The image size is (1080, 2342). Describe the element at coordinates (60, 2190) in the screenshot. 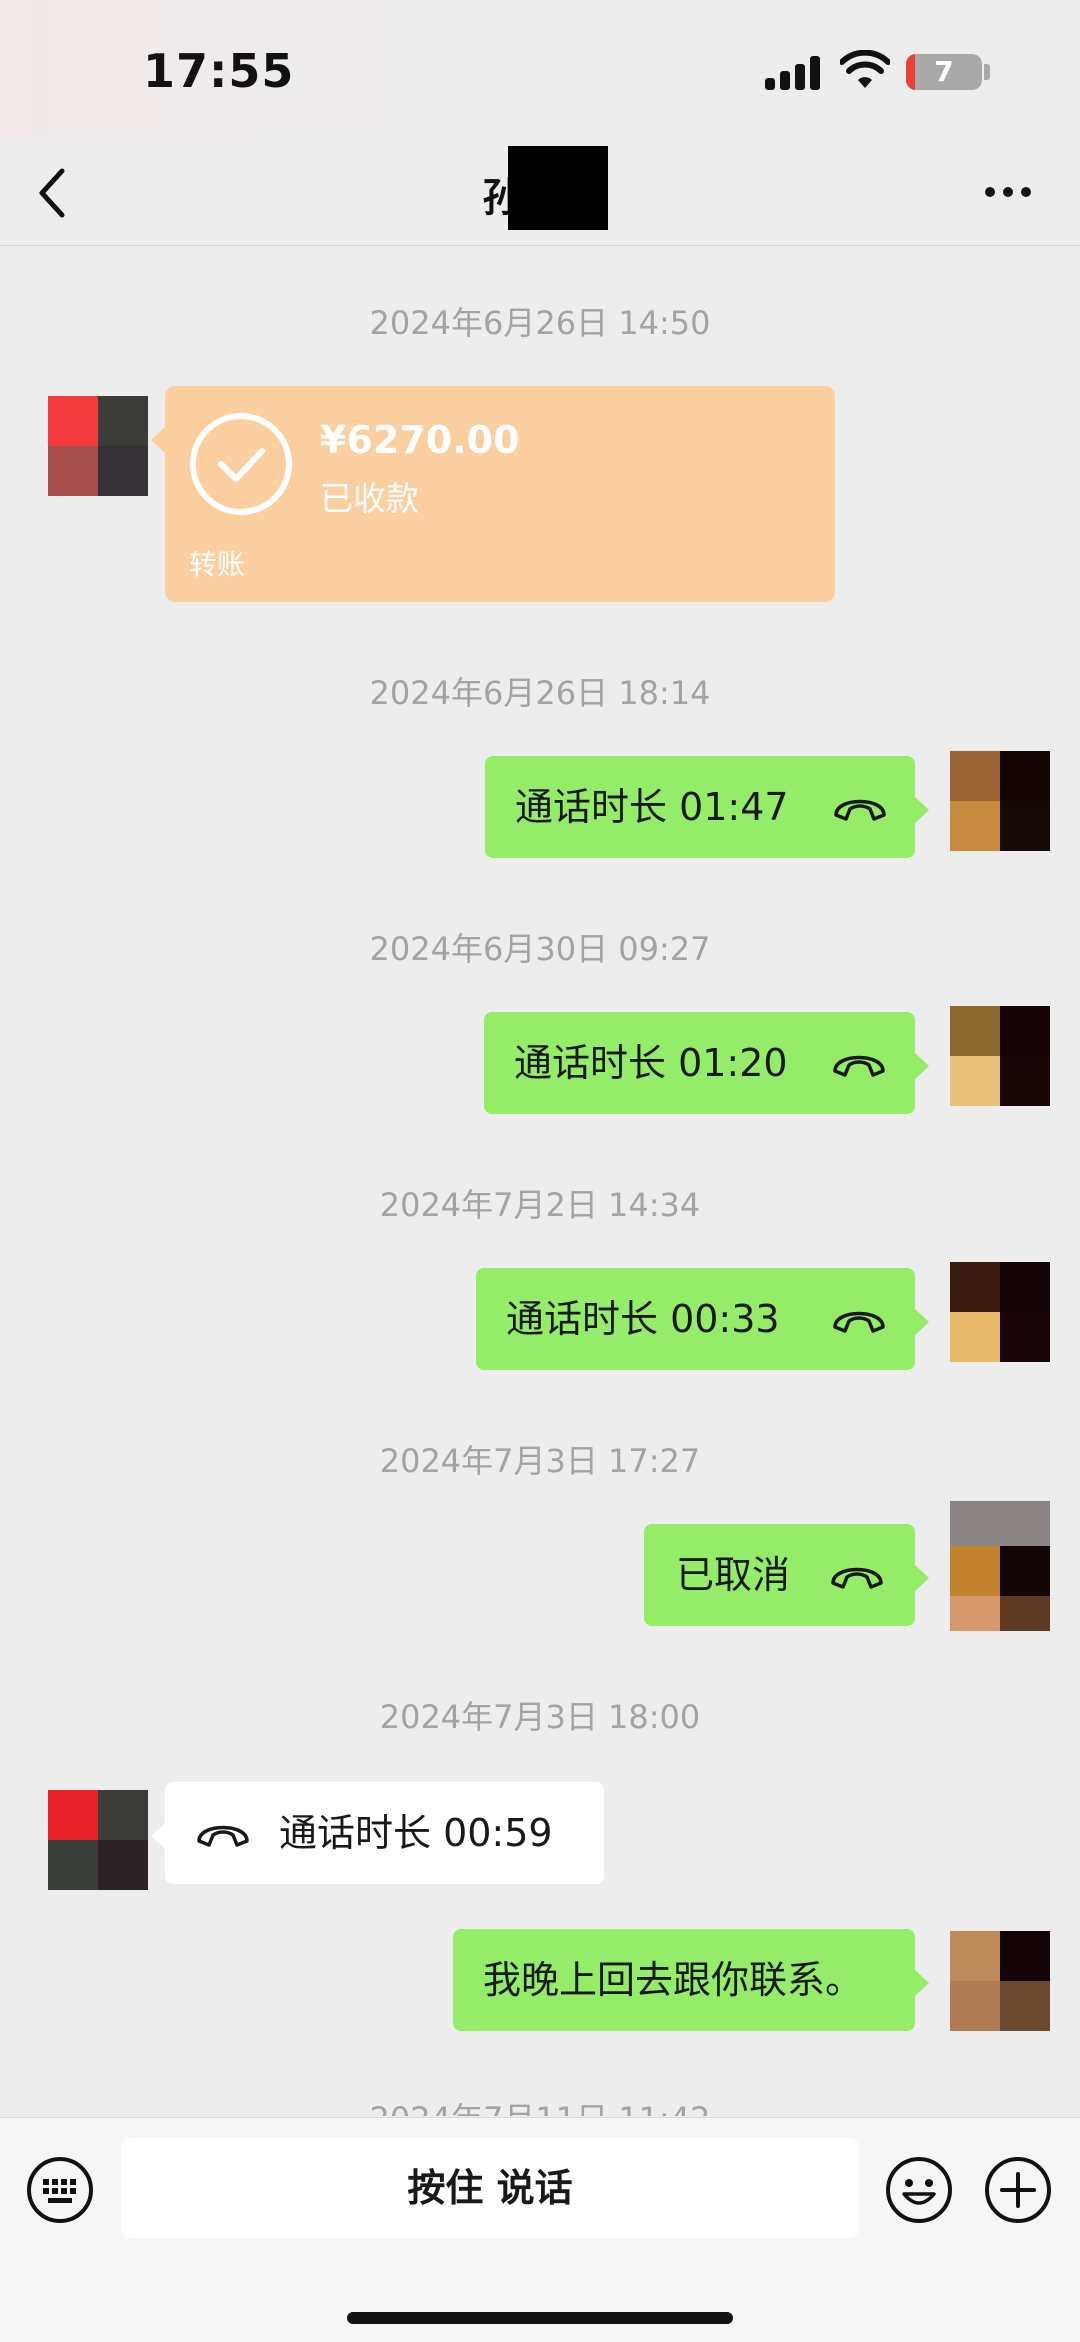

I see `keyboard-icon` at that location.